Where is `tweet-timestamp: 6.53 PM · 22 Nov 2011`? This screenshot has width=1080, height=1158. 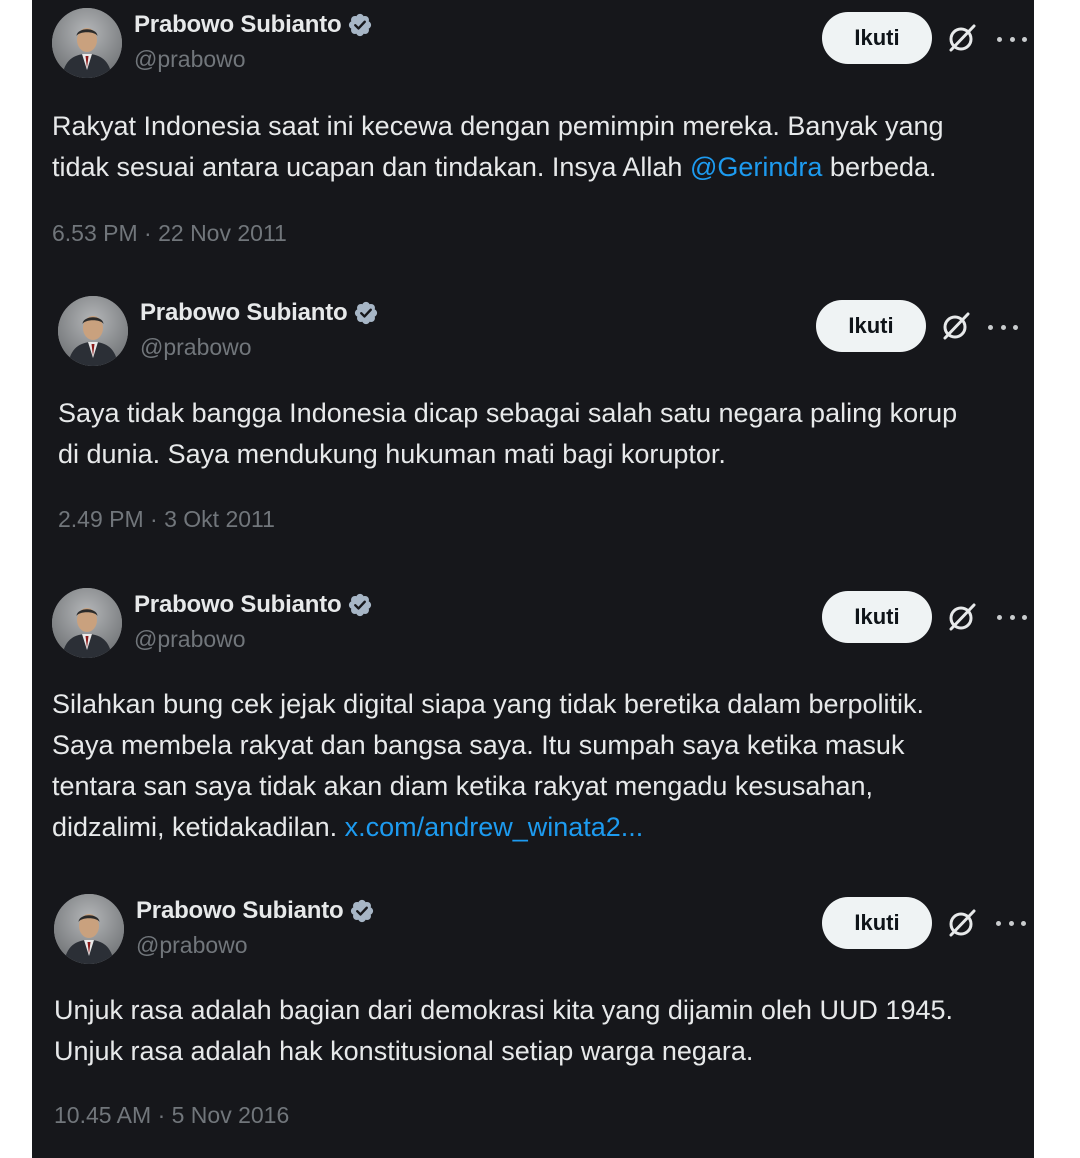 tweet-timestamp: 6.53 PM · 22 Nov 2011 is located at coordinates (169, 233).